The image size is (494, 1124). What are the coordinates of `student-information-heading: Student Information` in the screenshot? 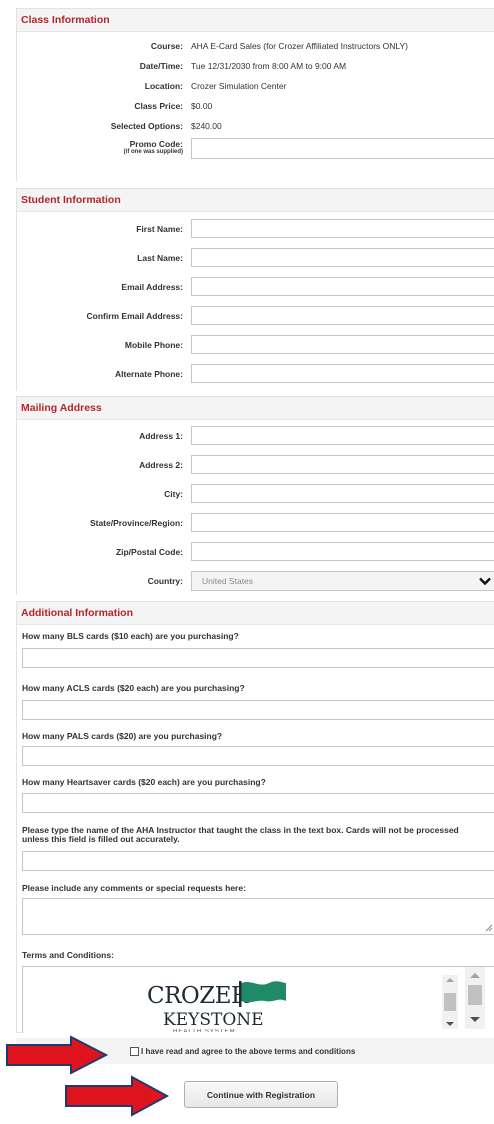 It's located at (255, 200).